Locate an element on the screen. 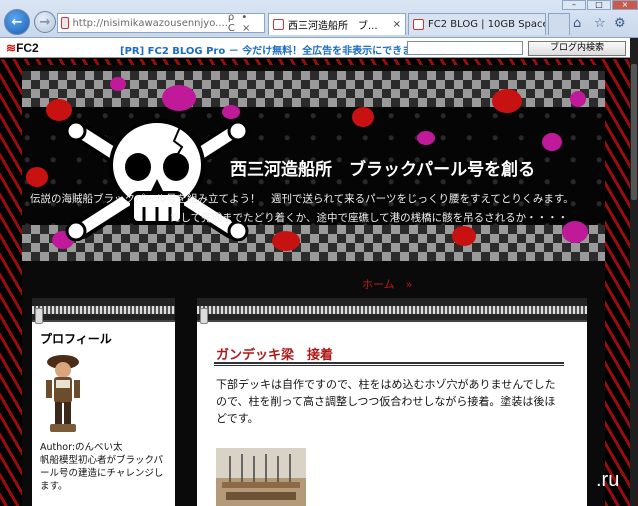  scroll-thumb is located at coordinates (634, 132).